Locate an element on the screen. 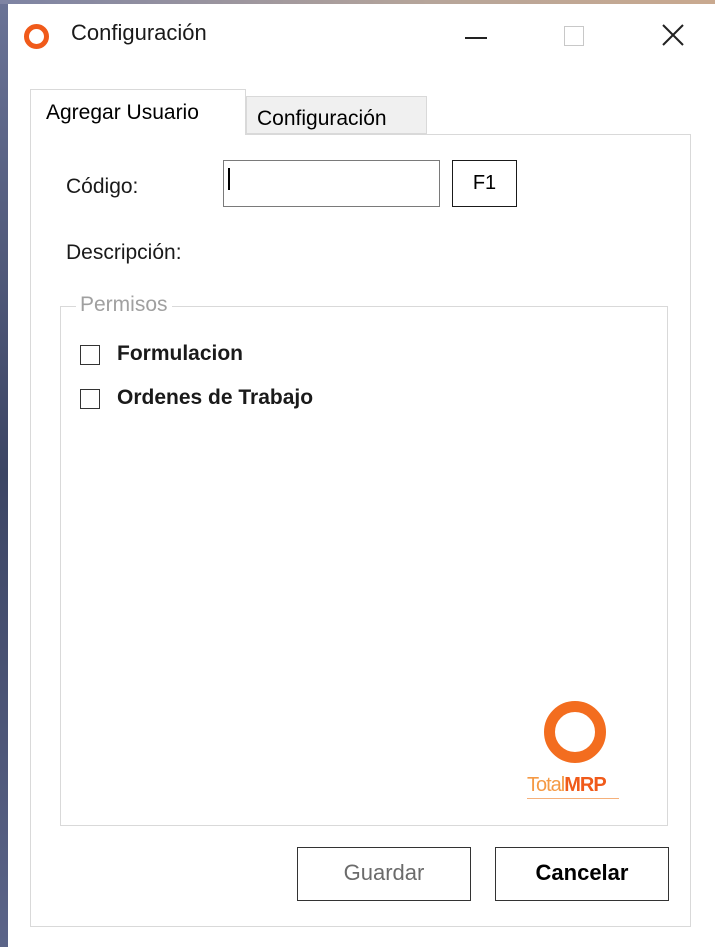  close-button is located at coordinates (674, 35).